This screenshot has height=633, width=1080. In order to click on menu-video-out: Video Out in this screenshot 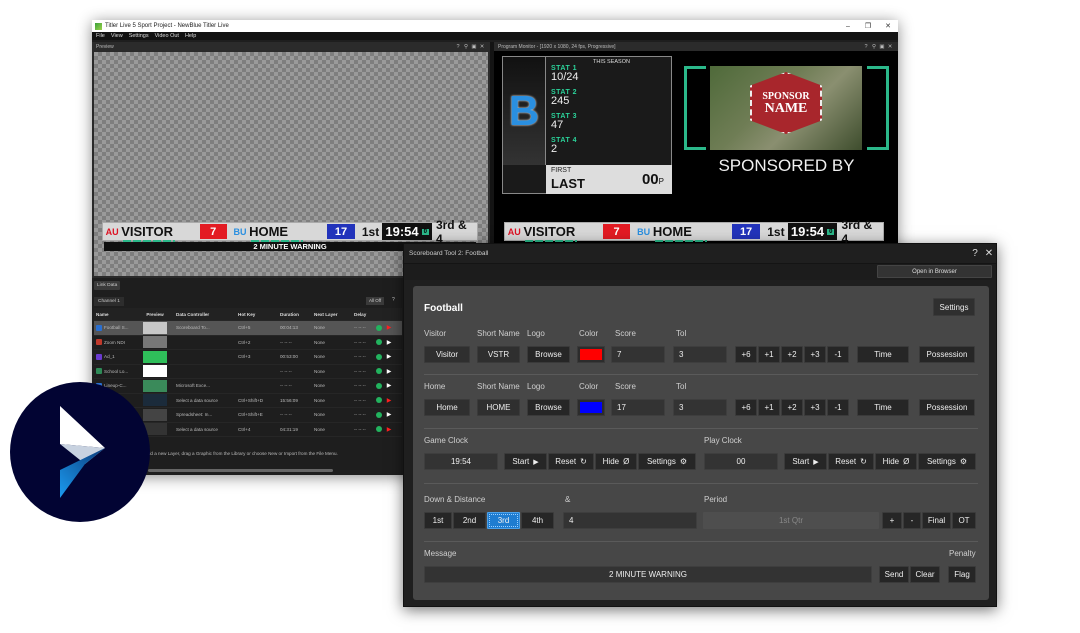, I will do `click(167, 36)`.